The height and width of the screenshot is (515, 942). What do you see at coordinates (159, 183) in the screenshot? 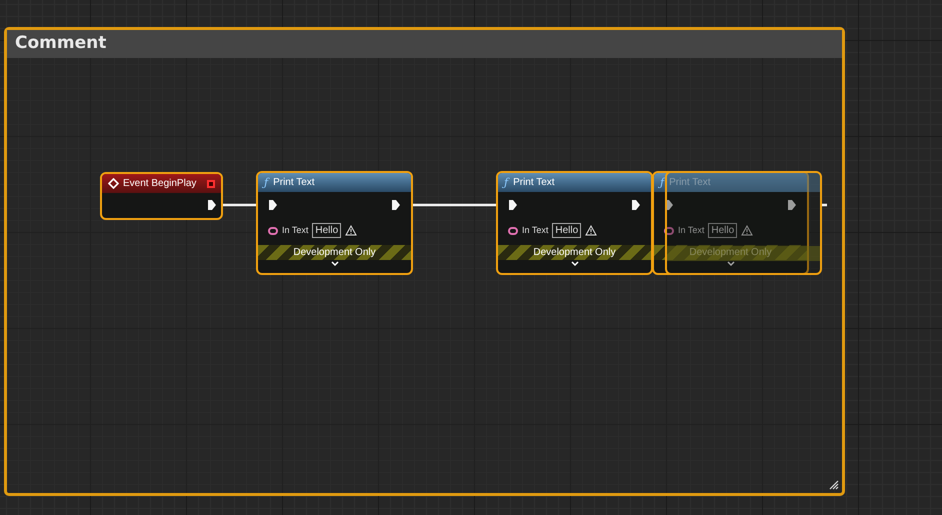
I see `node-title: Event BeginPlay` at bounding box center [159, 183].